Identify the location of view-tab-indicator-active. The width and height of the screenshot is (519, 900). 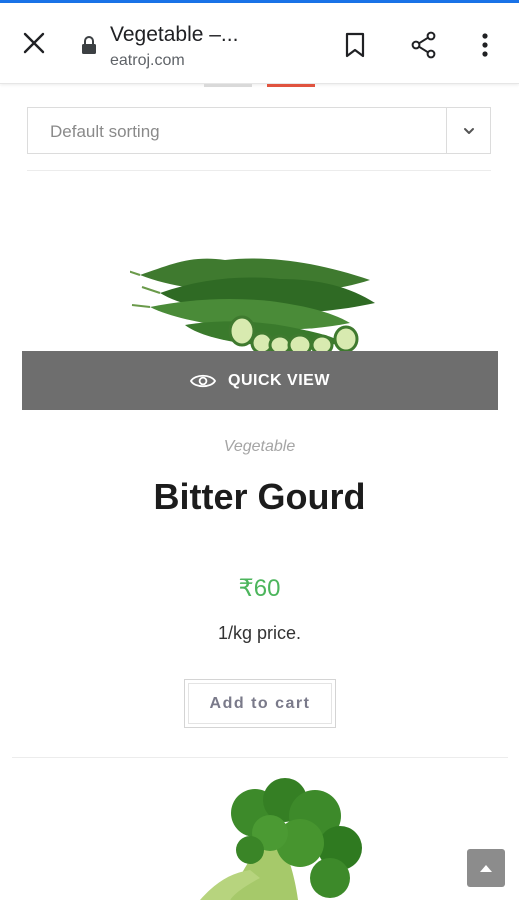
(291, 85).